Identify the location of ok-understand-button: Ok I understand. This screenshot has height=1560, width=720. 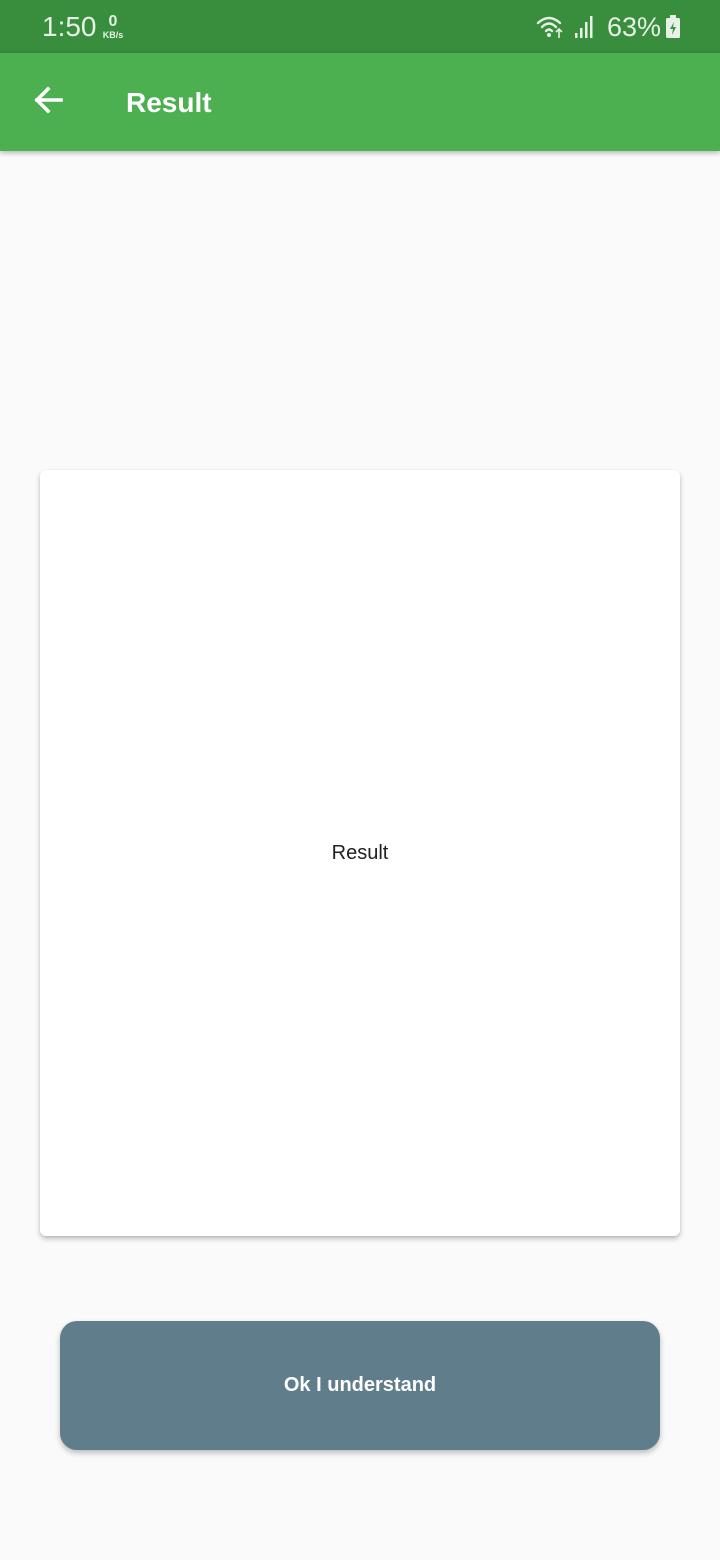
(360, 1385).